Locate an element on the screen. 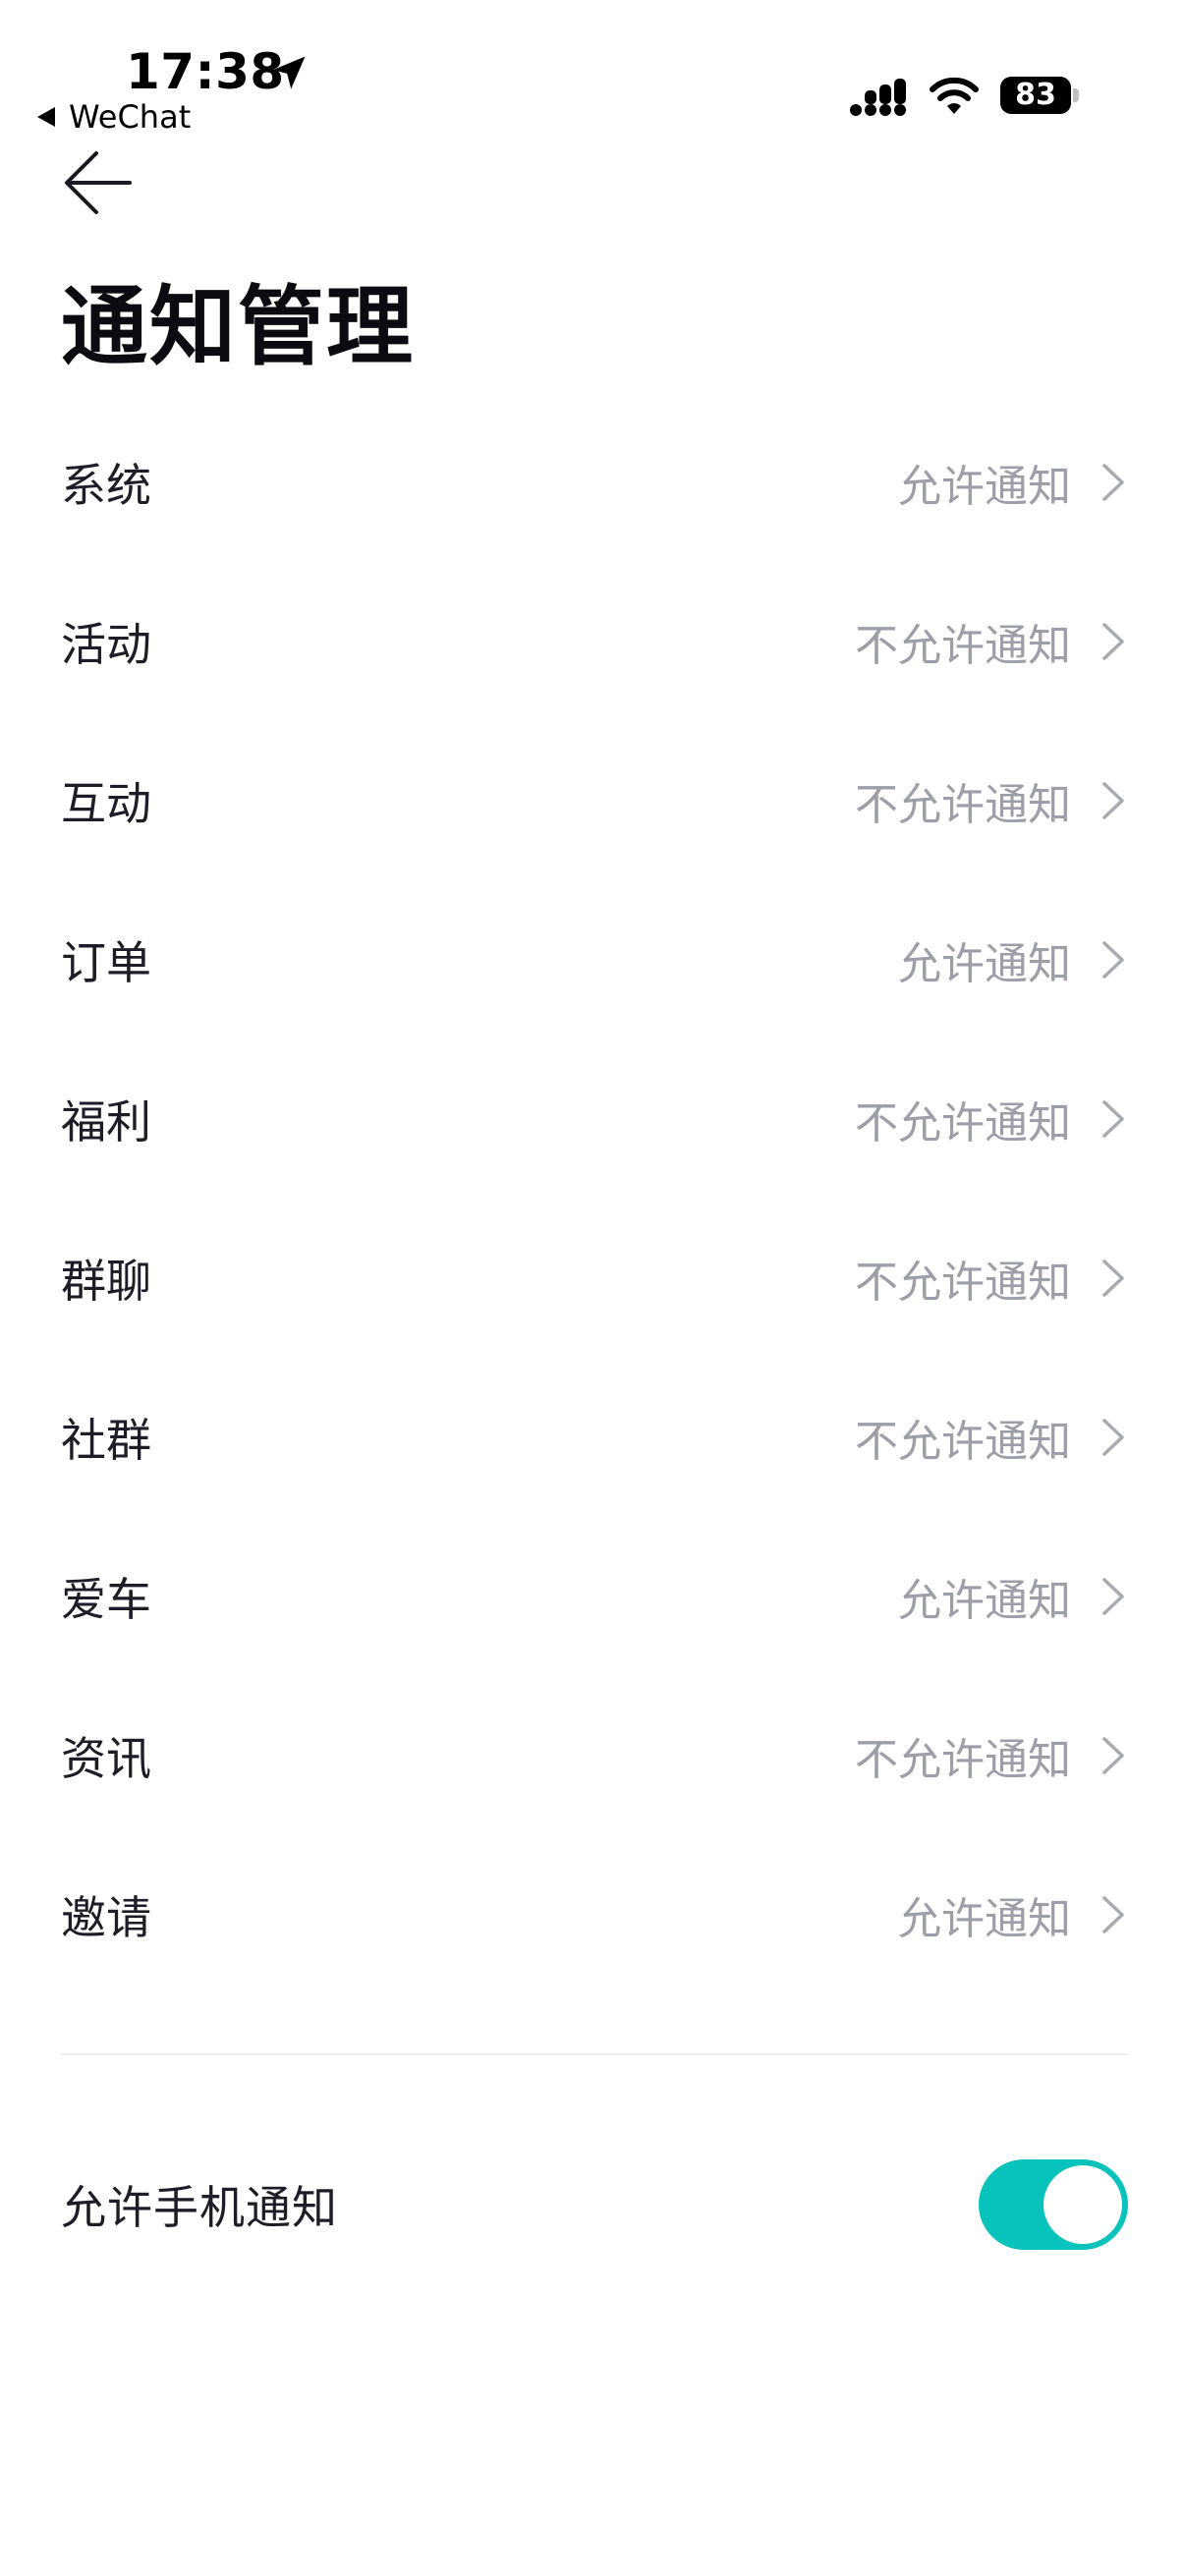 The width and height of the screenshot is (1185, 2576). setting-row: 系统 允许通知 is located at coordinates (594, 482).